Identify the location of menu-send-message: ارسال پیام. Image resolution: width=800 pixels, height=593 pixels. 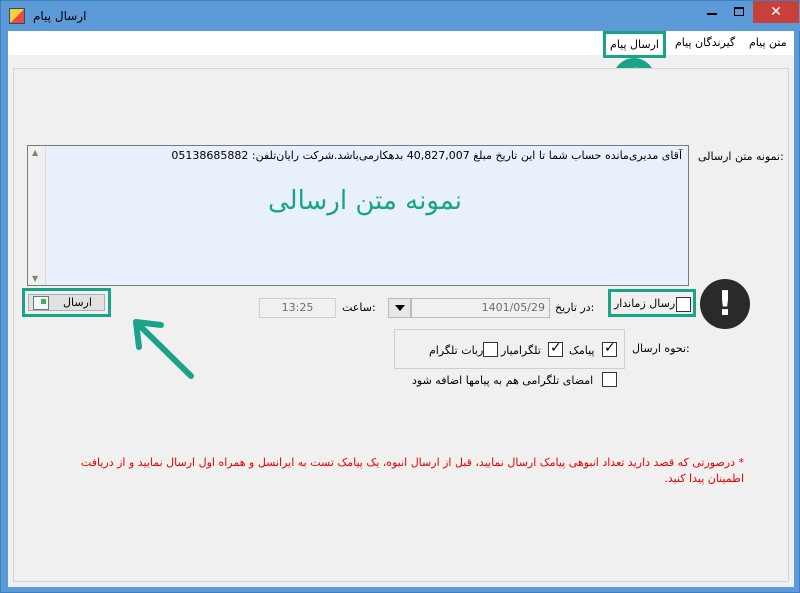
(634, 44).